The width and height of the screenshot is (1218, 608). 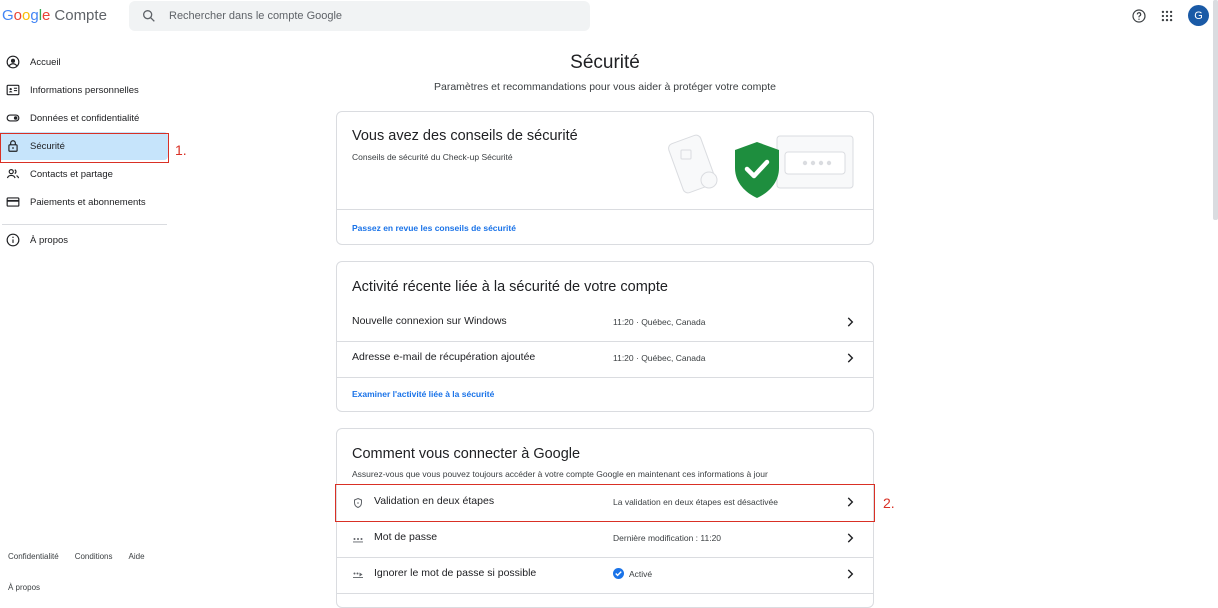 I want to click on help-icon, so click(x=1139, y=16).